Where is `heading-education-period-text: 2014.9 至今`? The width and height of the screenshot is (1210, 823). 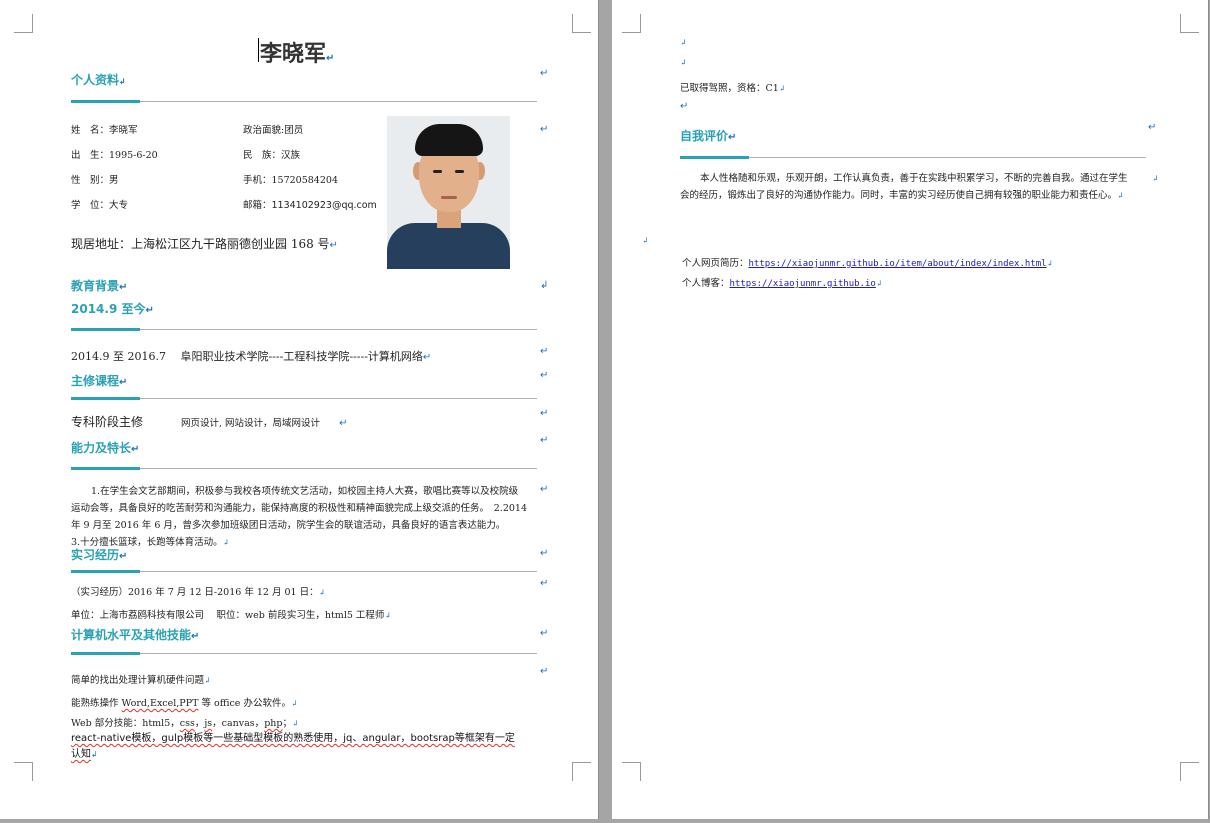 heading-education-period-text: 2014.9 至今 is located at coordinates (108, 309).